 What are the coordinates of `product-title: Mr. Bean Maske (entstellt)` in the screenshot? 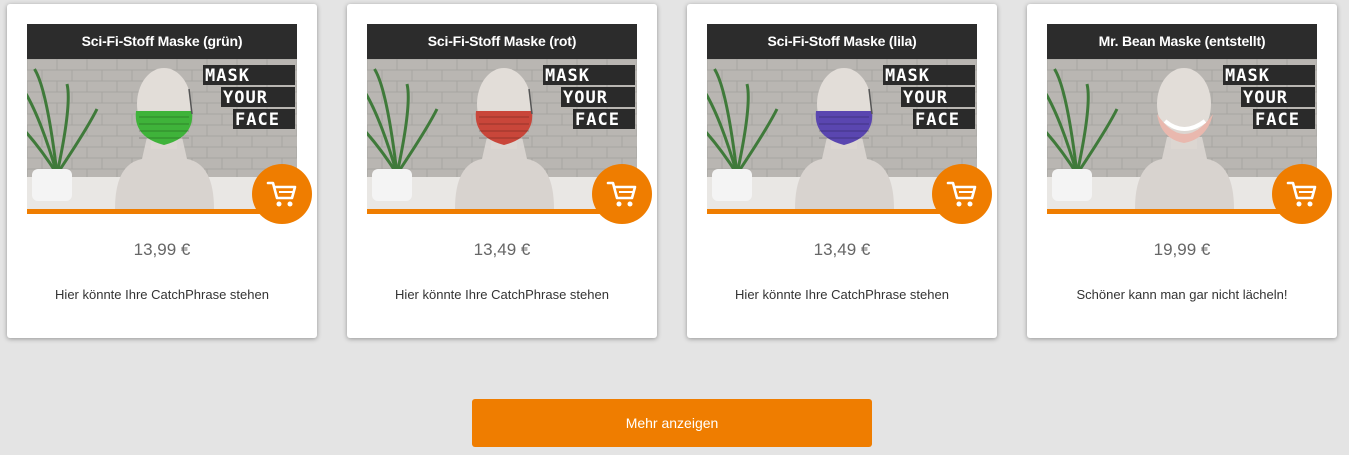 It's located at (1182, 41).